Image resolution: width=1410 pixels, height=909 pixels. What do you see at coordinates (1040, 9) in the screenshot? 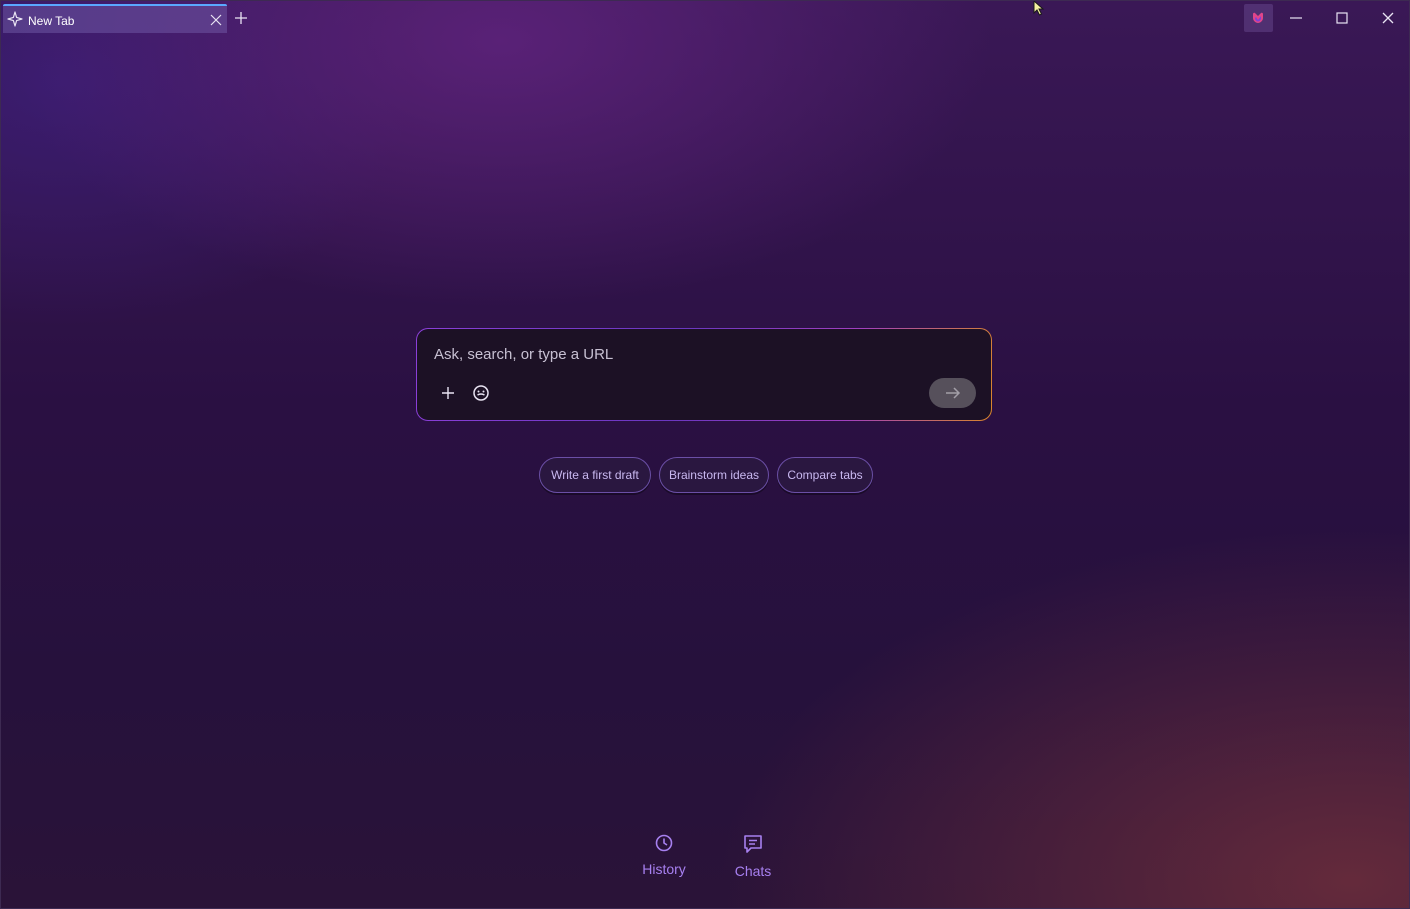
I see `mouse-cursor-icon` at bounding box center [1040, 9].